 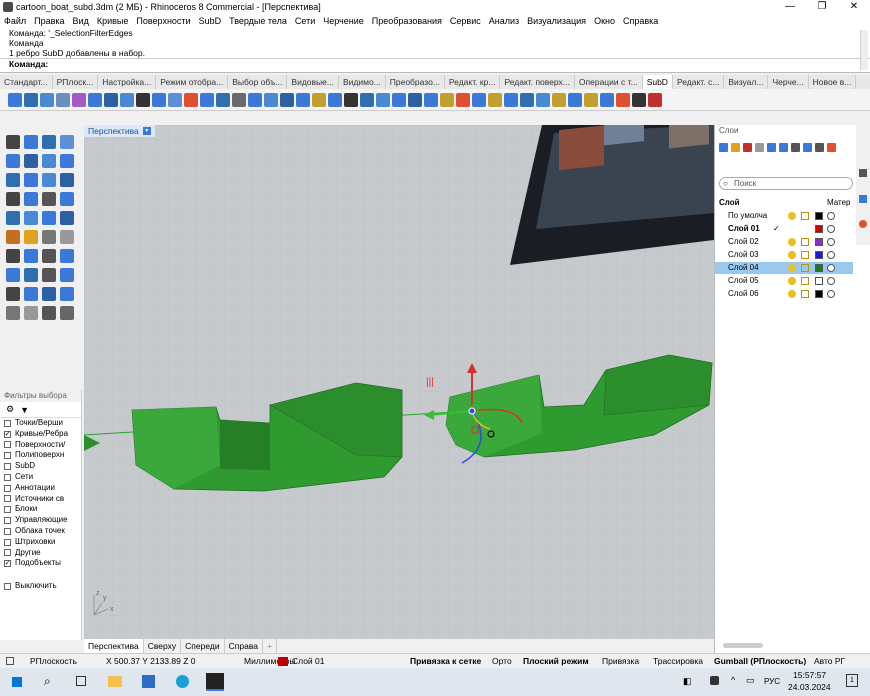 I want to click on menu-meshes: Сети, so click(x=305, y=21).